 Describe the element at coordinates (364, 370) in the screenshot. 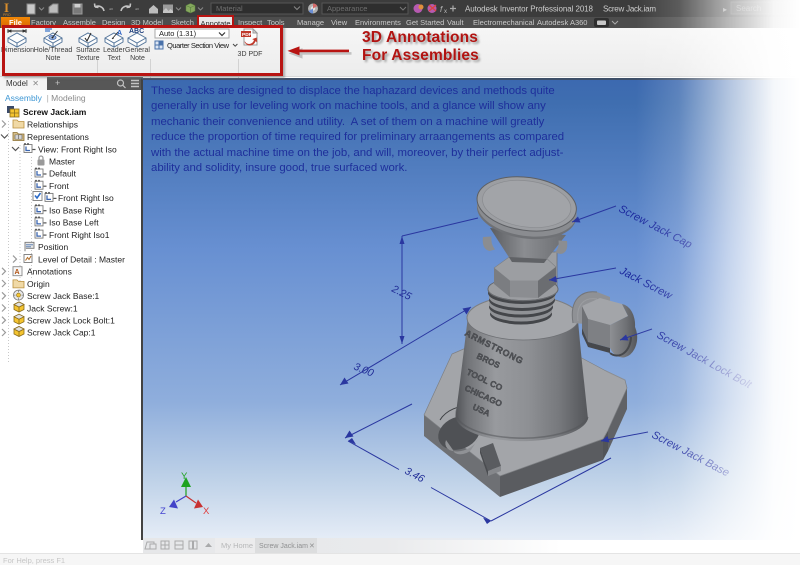

I see `svg-text: 3.00` at that location.